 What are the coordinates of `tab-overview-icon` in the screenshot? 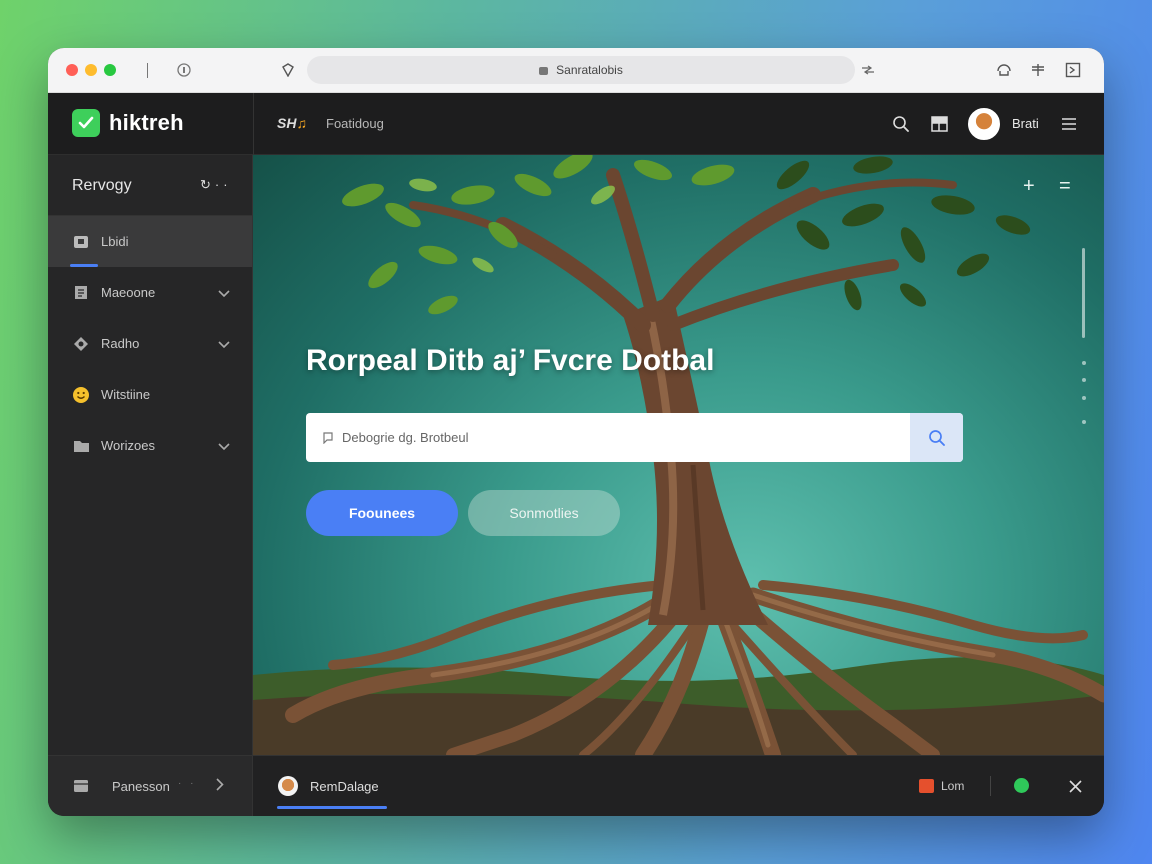 It's located at (184, 70).